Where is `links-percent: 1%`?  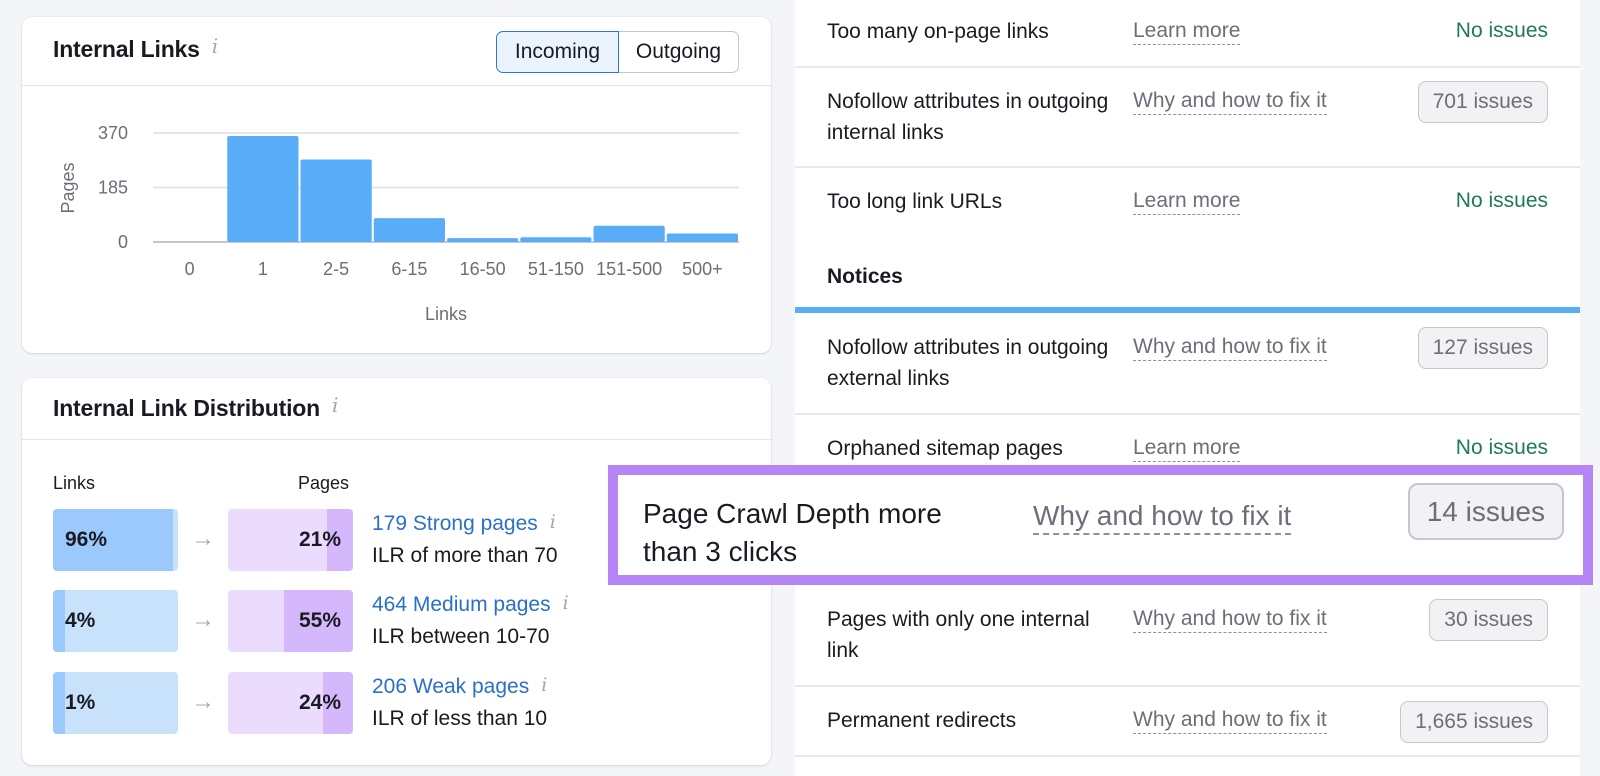
links-percent: 1% is located at coordinates (80, 702).